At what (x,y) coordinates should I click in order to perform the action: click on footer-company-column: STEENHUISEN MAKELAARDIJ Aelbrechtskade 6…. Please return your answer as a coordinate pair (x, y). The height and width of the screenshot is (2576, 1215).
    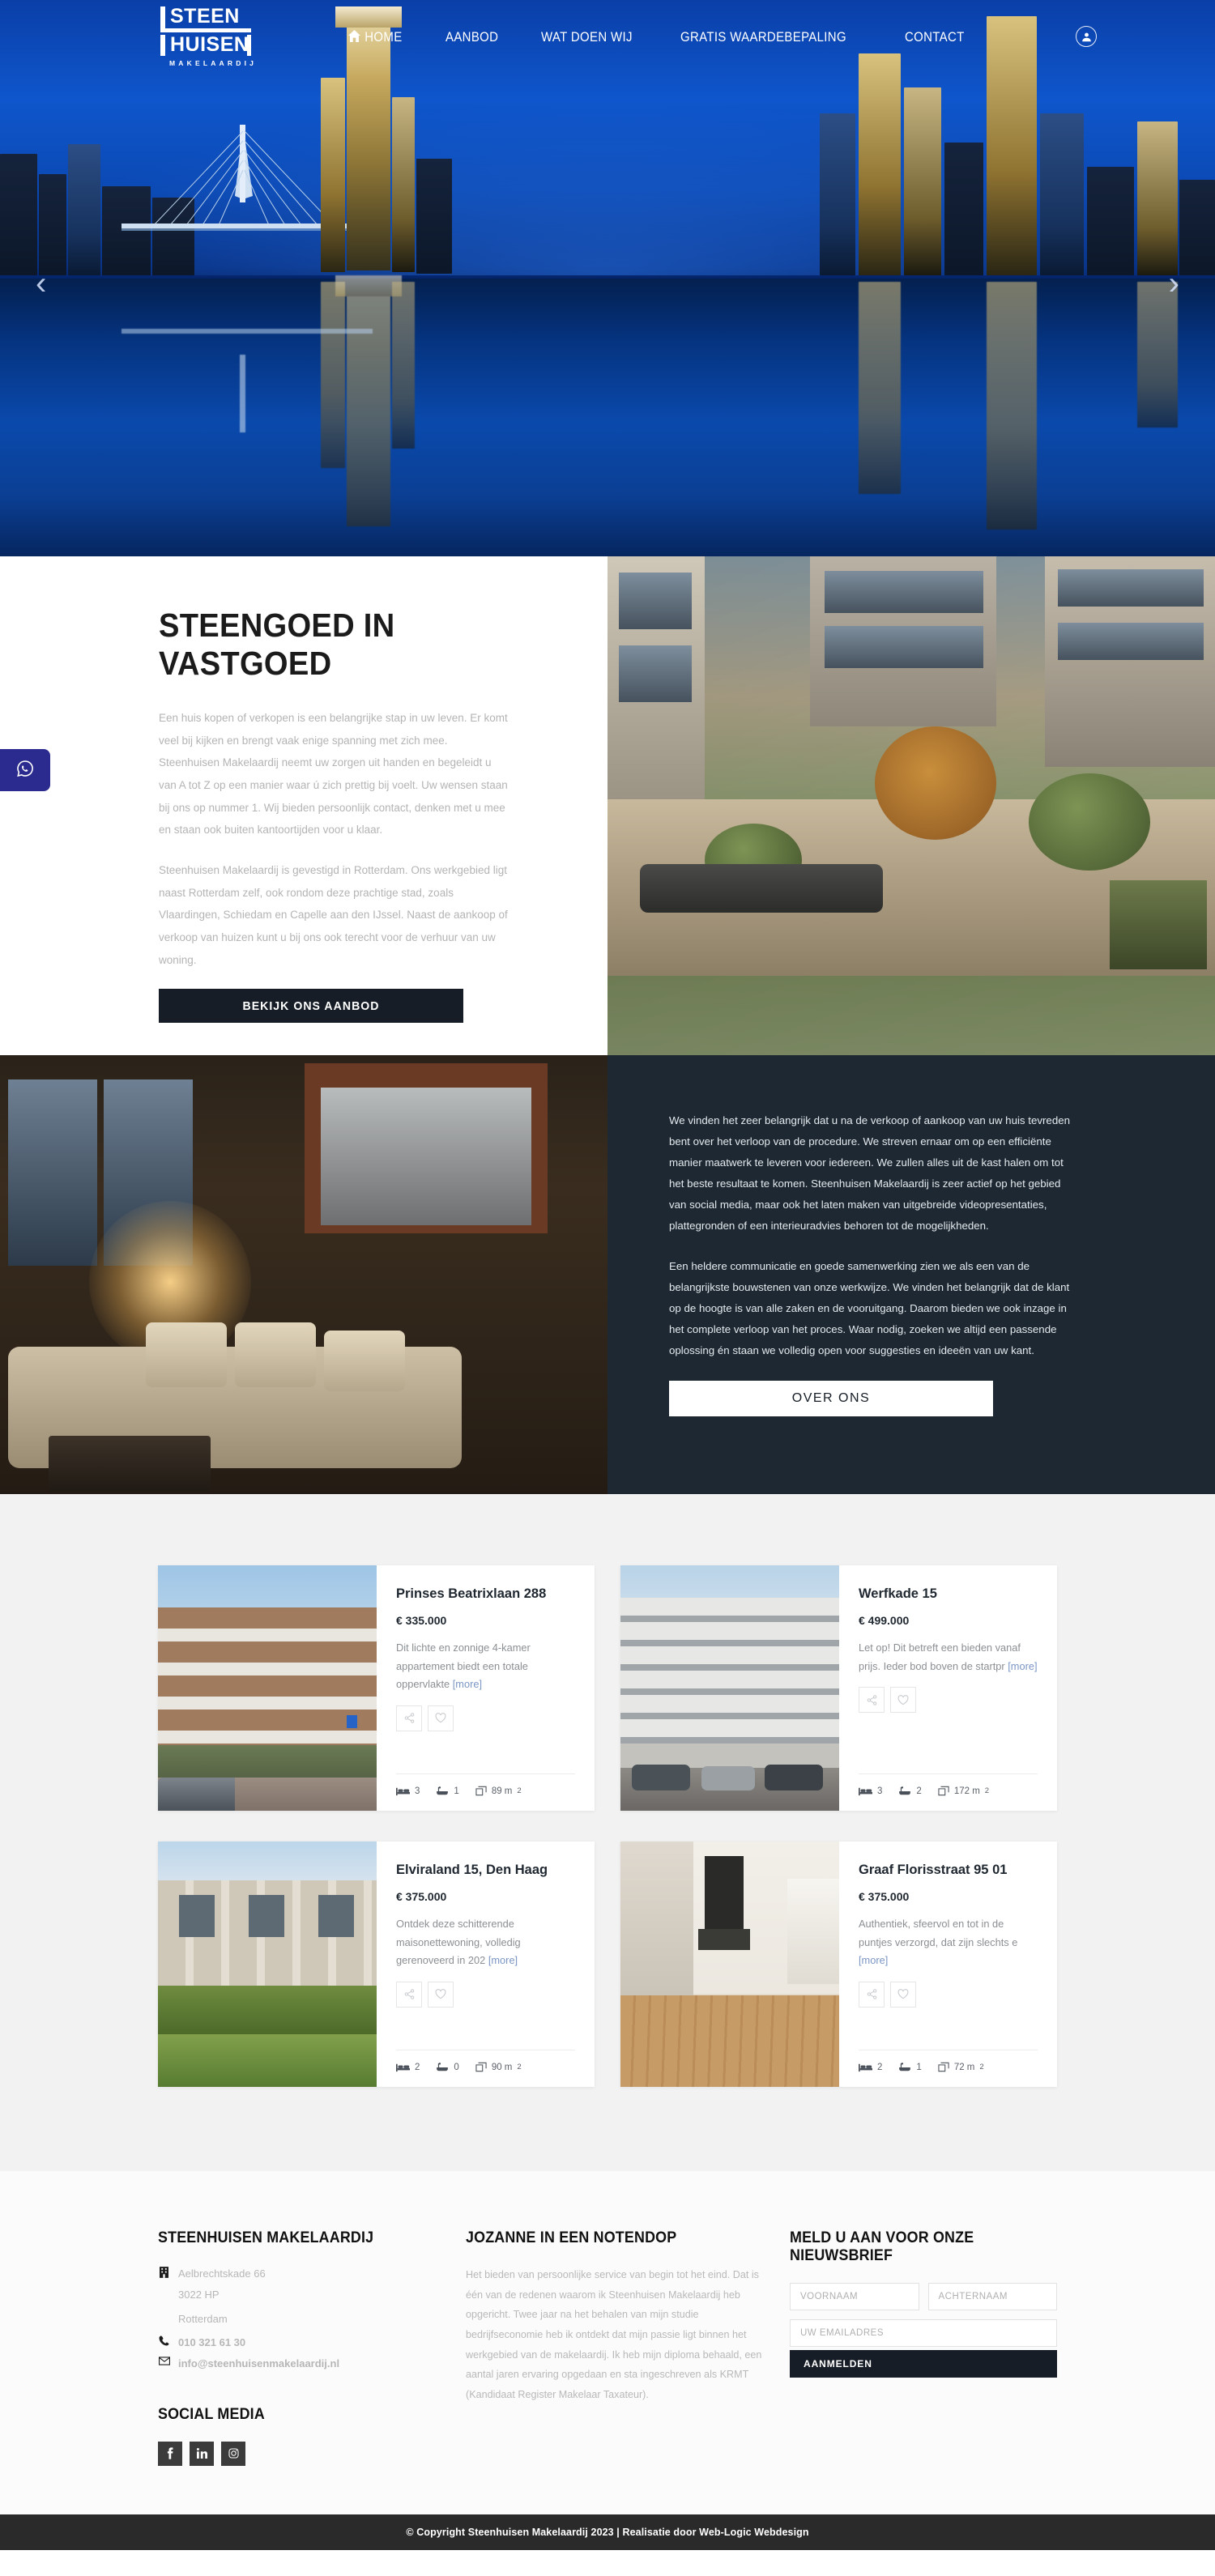
    Looking at the image, I should click on (304, 2347).